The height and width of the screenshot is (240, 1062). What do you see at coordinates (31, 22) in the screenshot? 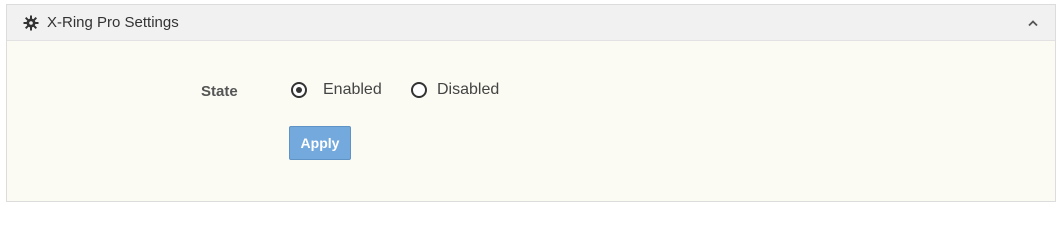
I see `gear-icon` at bounding box center [31, 22].